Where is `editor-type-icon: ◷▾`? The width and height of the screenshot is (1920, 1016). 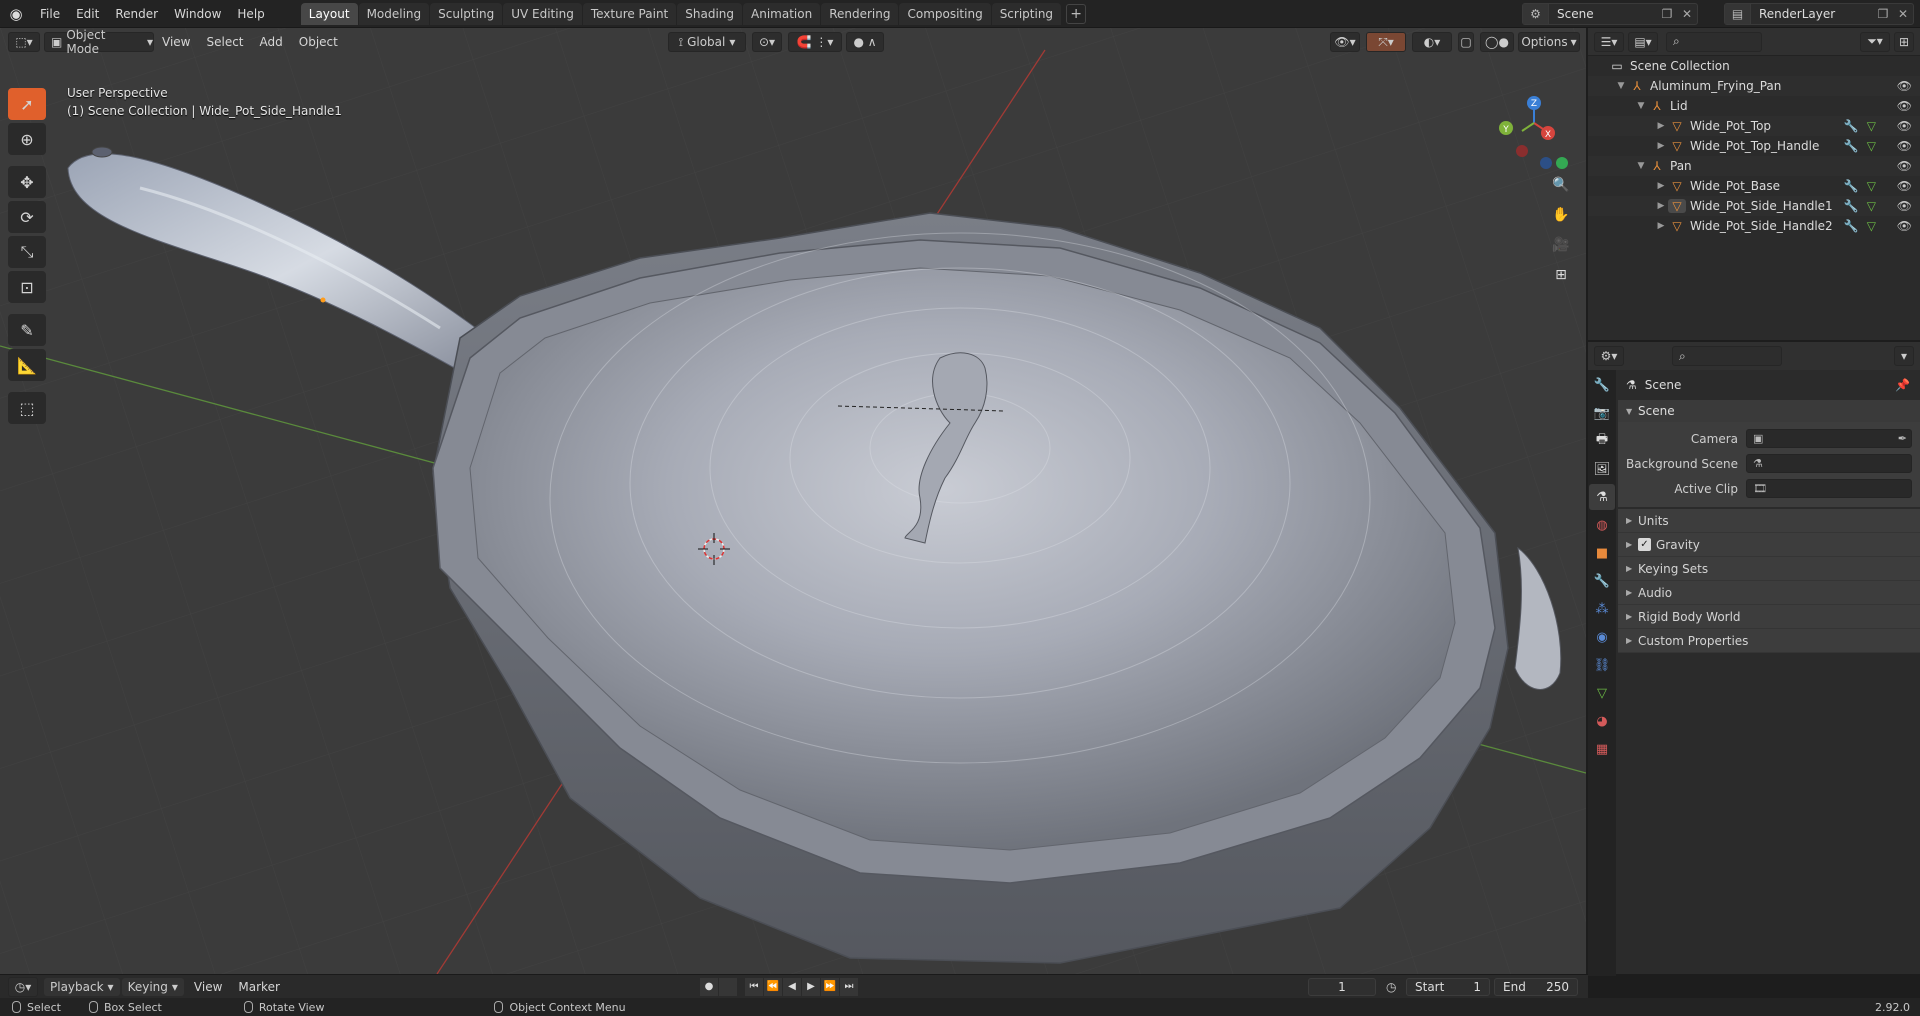
editor-type-icon: ◷▾ is located at coordinates (23, 986).